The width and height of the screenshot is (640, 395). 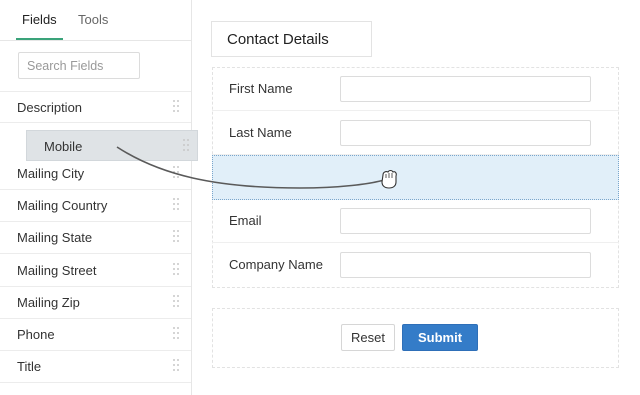 I want to click on last-name-label: Last Name, so click(x=260, y=132).